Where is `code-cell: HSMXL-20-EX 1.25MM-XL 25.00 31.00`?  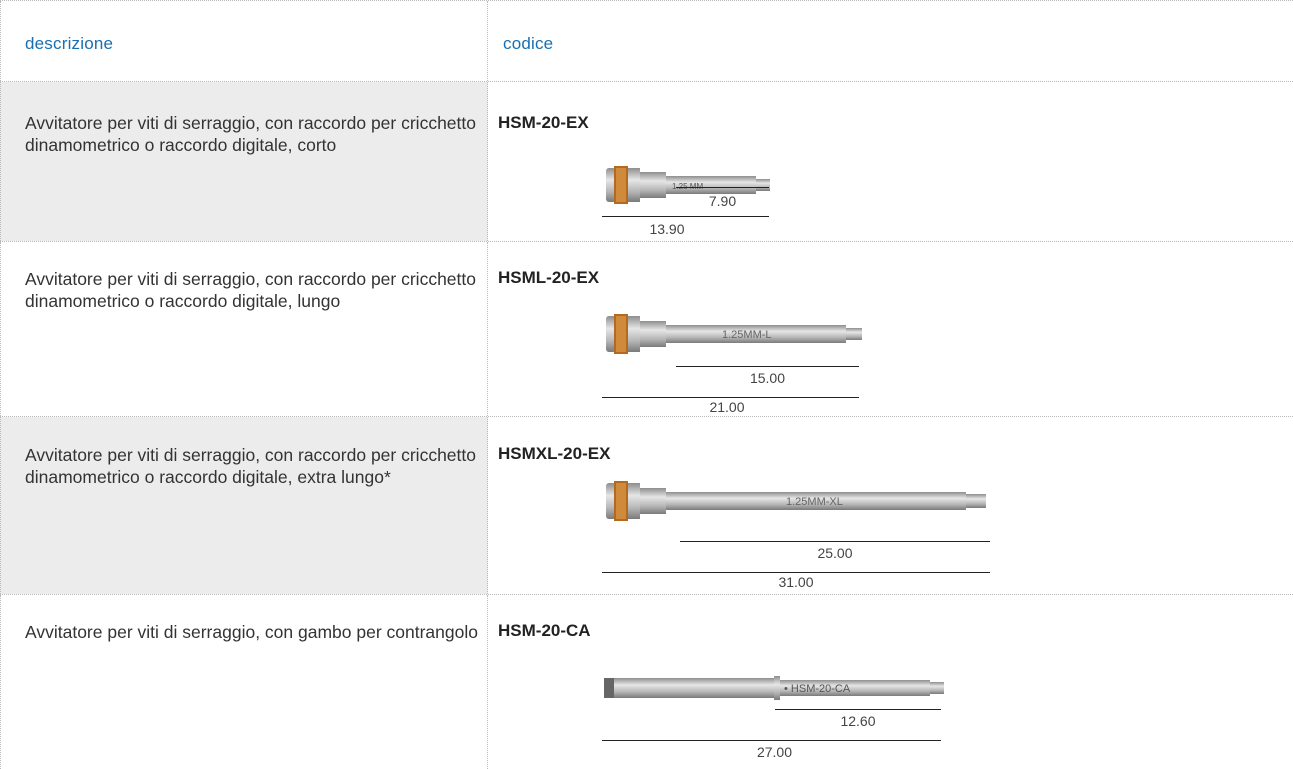
code-cell: HSMXL-20-EX 1.25MM-XL 25.00 31.00 is located at coordinates (890, 505).